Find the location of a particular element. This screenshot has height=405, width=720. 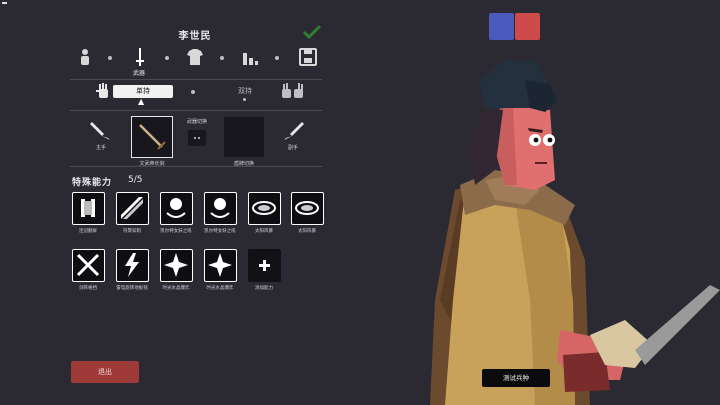

off-hand-icon is located at coordinates (293, 131).